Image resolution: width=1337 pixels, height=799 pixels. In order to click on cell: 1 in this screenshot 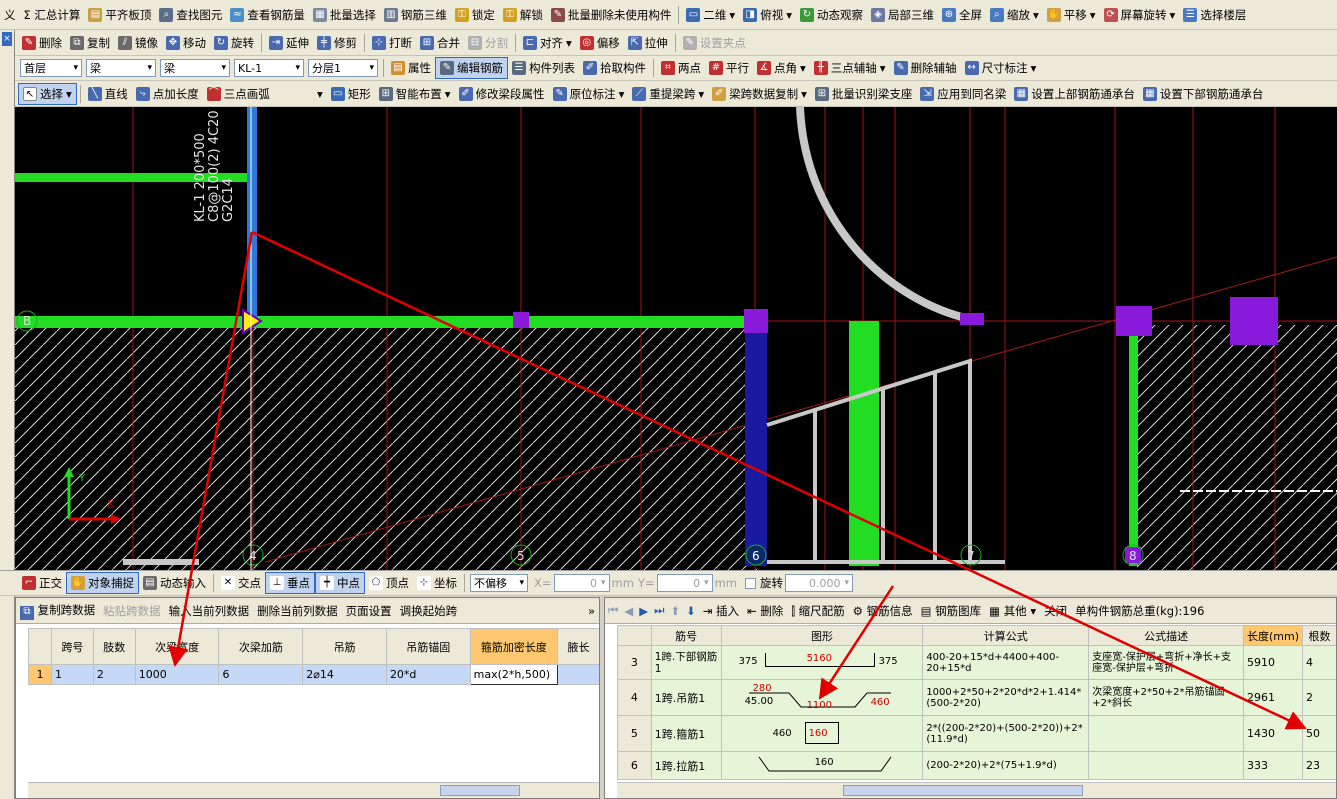, I will do `click(72, 674)`.